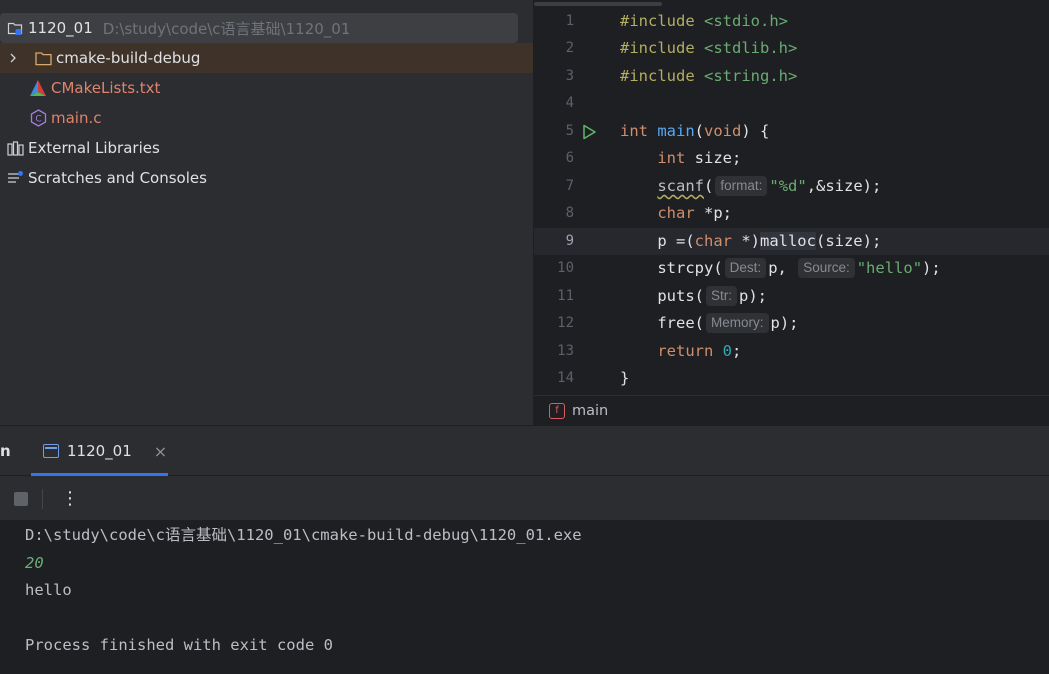  What do you see at coordinates (179, 645) in the screenshot?
I see `console-line: Process finished with exit code 0` at bounding box center [179, 645].